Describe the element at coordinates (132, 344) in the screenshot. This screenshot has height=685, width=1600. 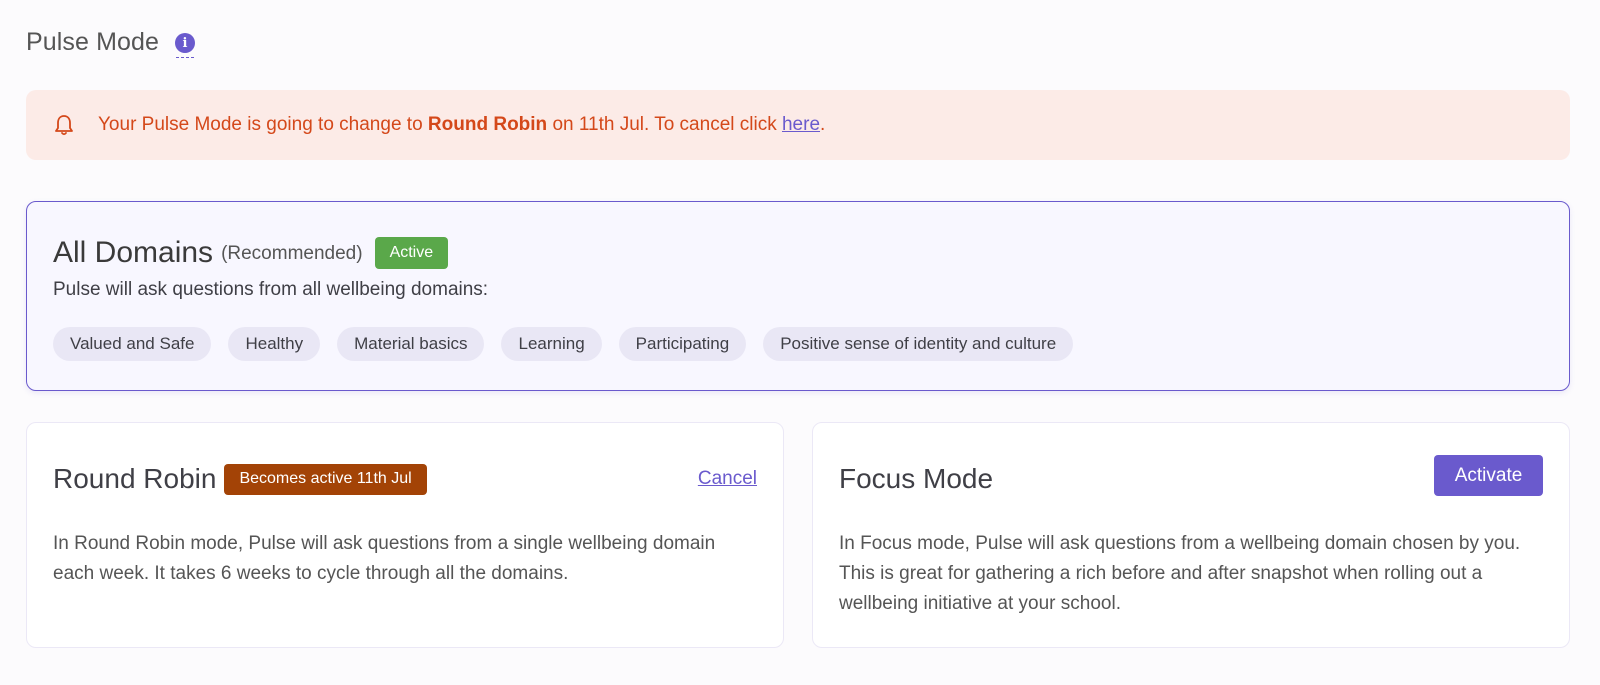
I see `domain-chip: Valued and Safe` at that location.